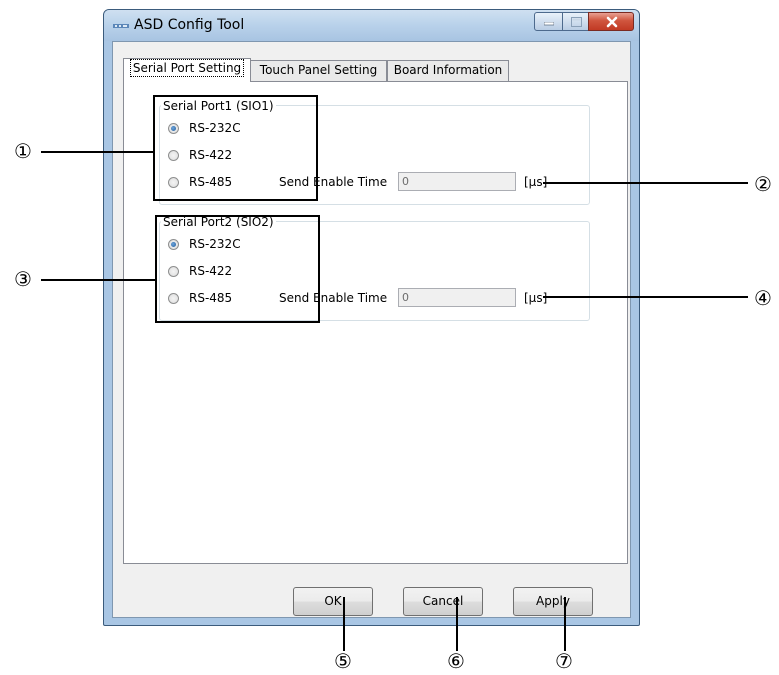 The height and width of the screenshot is (675, 779). Describe the element at coordinates (343, 661) in the screenshot. I see `marker-5: ⑤` at that location.